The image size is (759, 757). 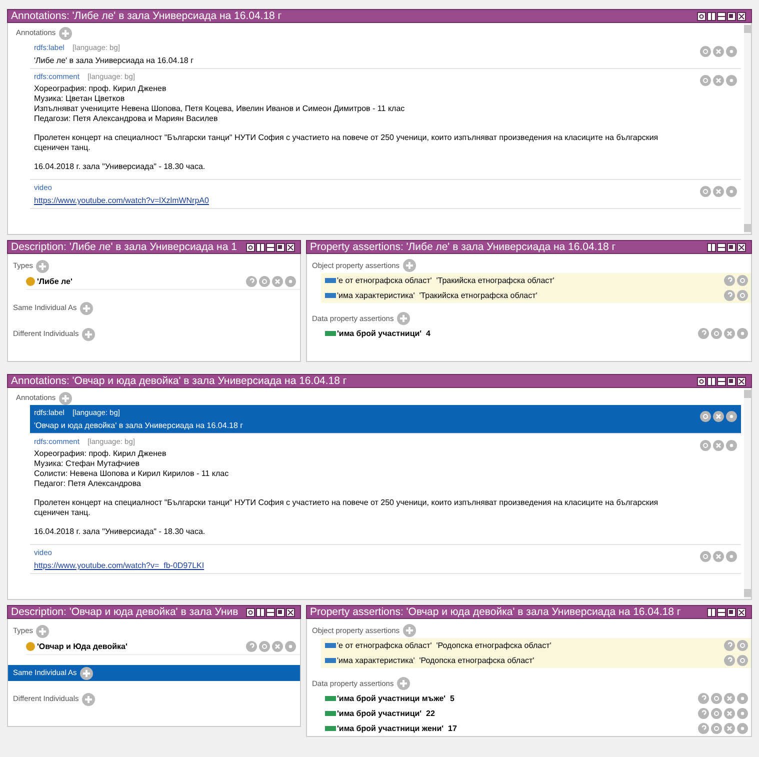 I want to click on panel-title: Description: 'Овчар и юда девойка' в зала Унив, so click(x=124, y=612).